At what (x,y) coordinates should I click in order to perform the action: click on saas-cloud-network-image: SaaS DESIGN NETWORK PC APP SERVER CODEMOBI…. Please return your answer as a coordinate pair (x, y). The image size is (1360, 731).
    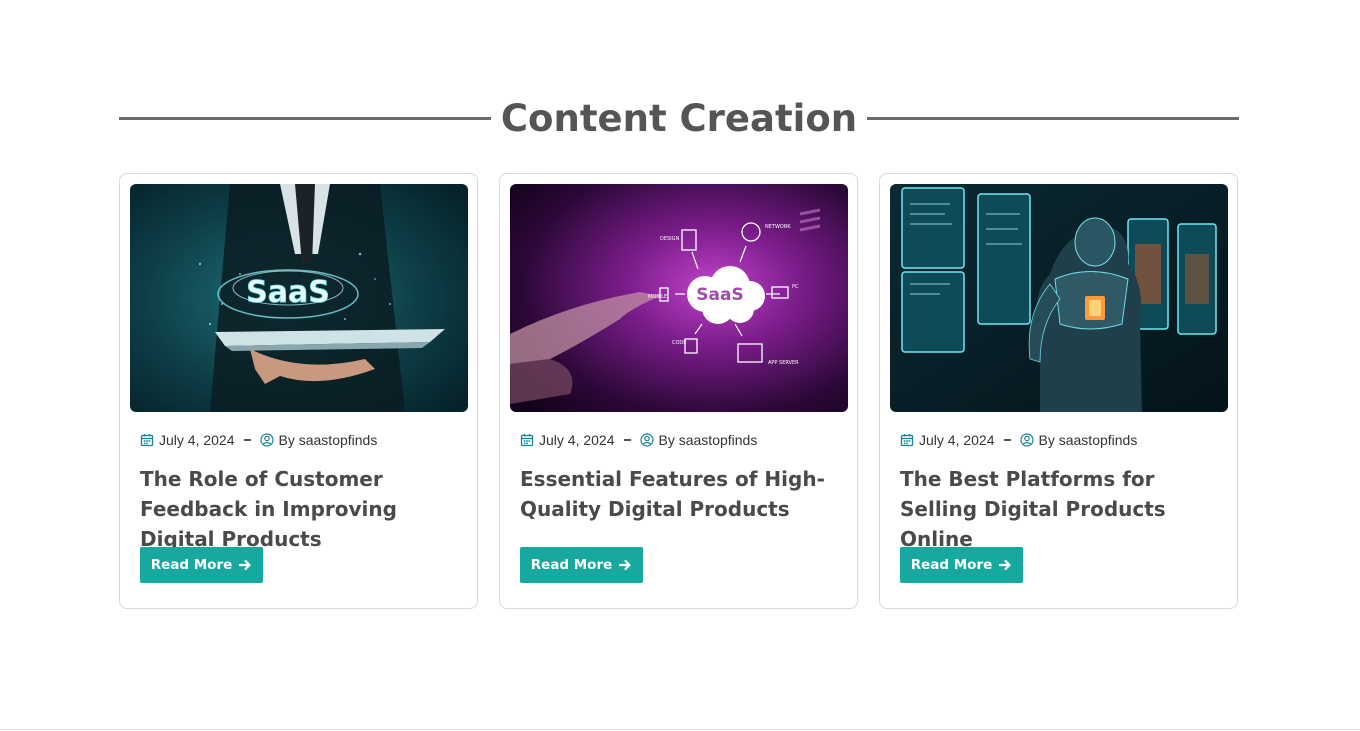
    Looking at the image, I should click on (679, 298).